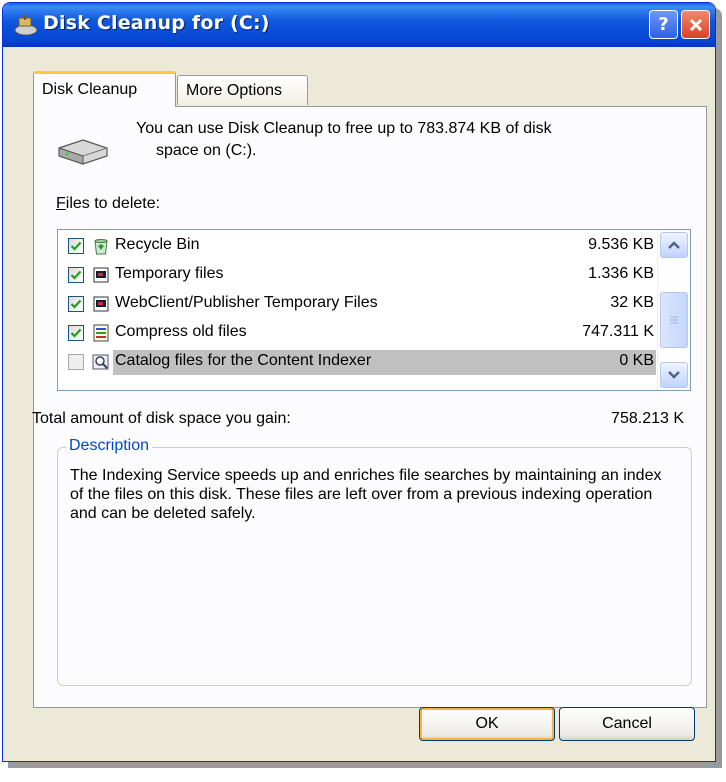 The image size is (726, 782). I want to click on total-gain-value: 758.213 K, so click(647, 418).